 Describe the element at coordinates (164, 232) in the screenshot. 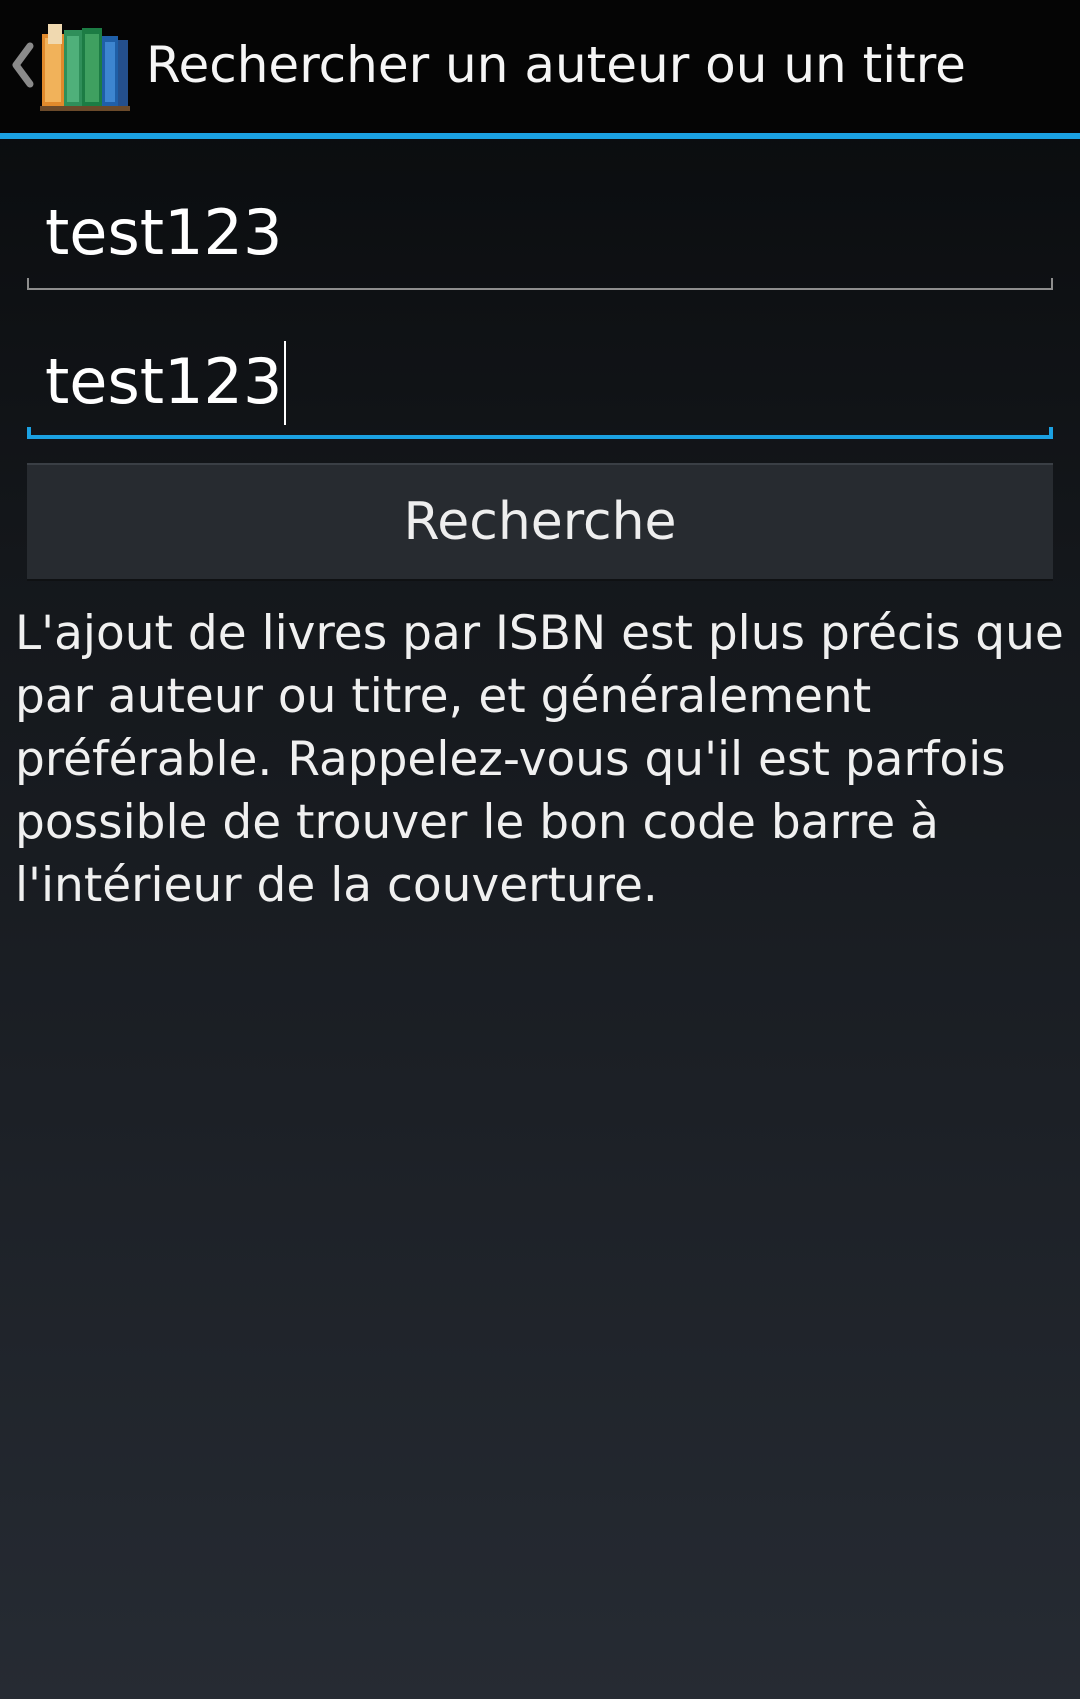

I see `author-field-value: test123` at that location.